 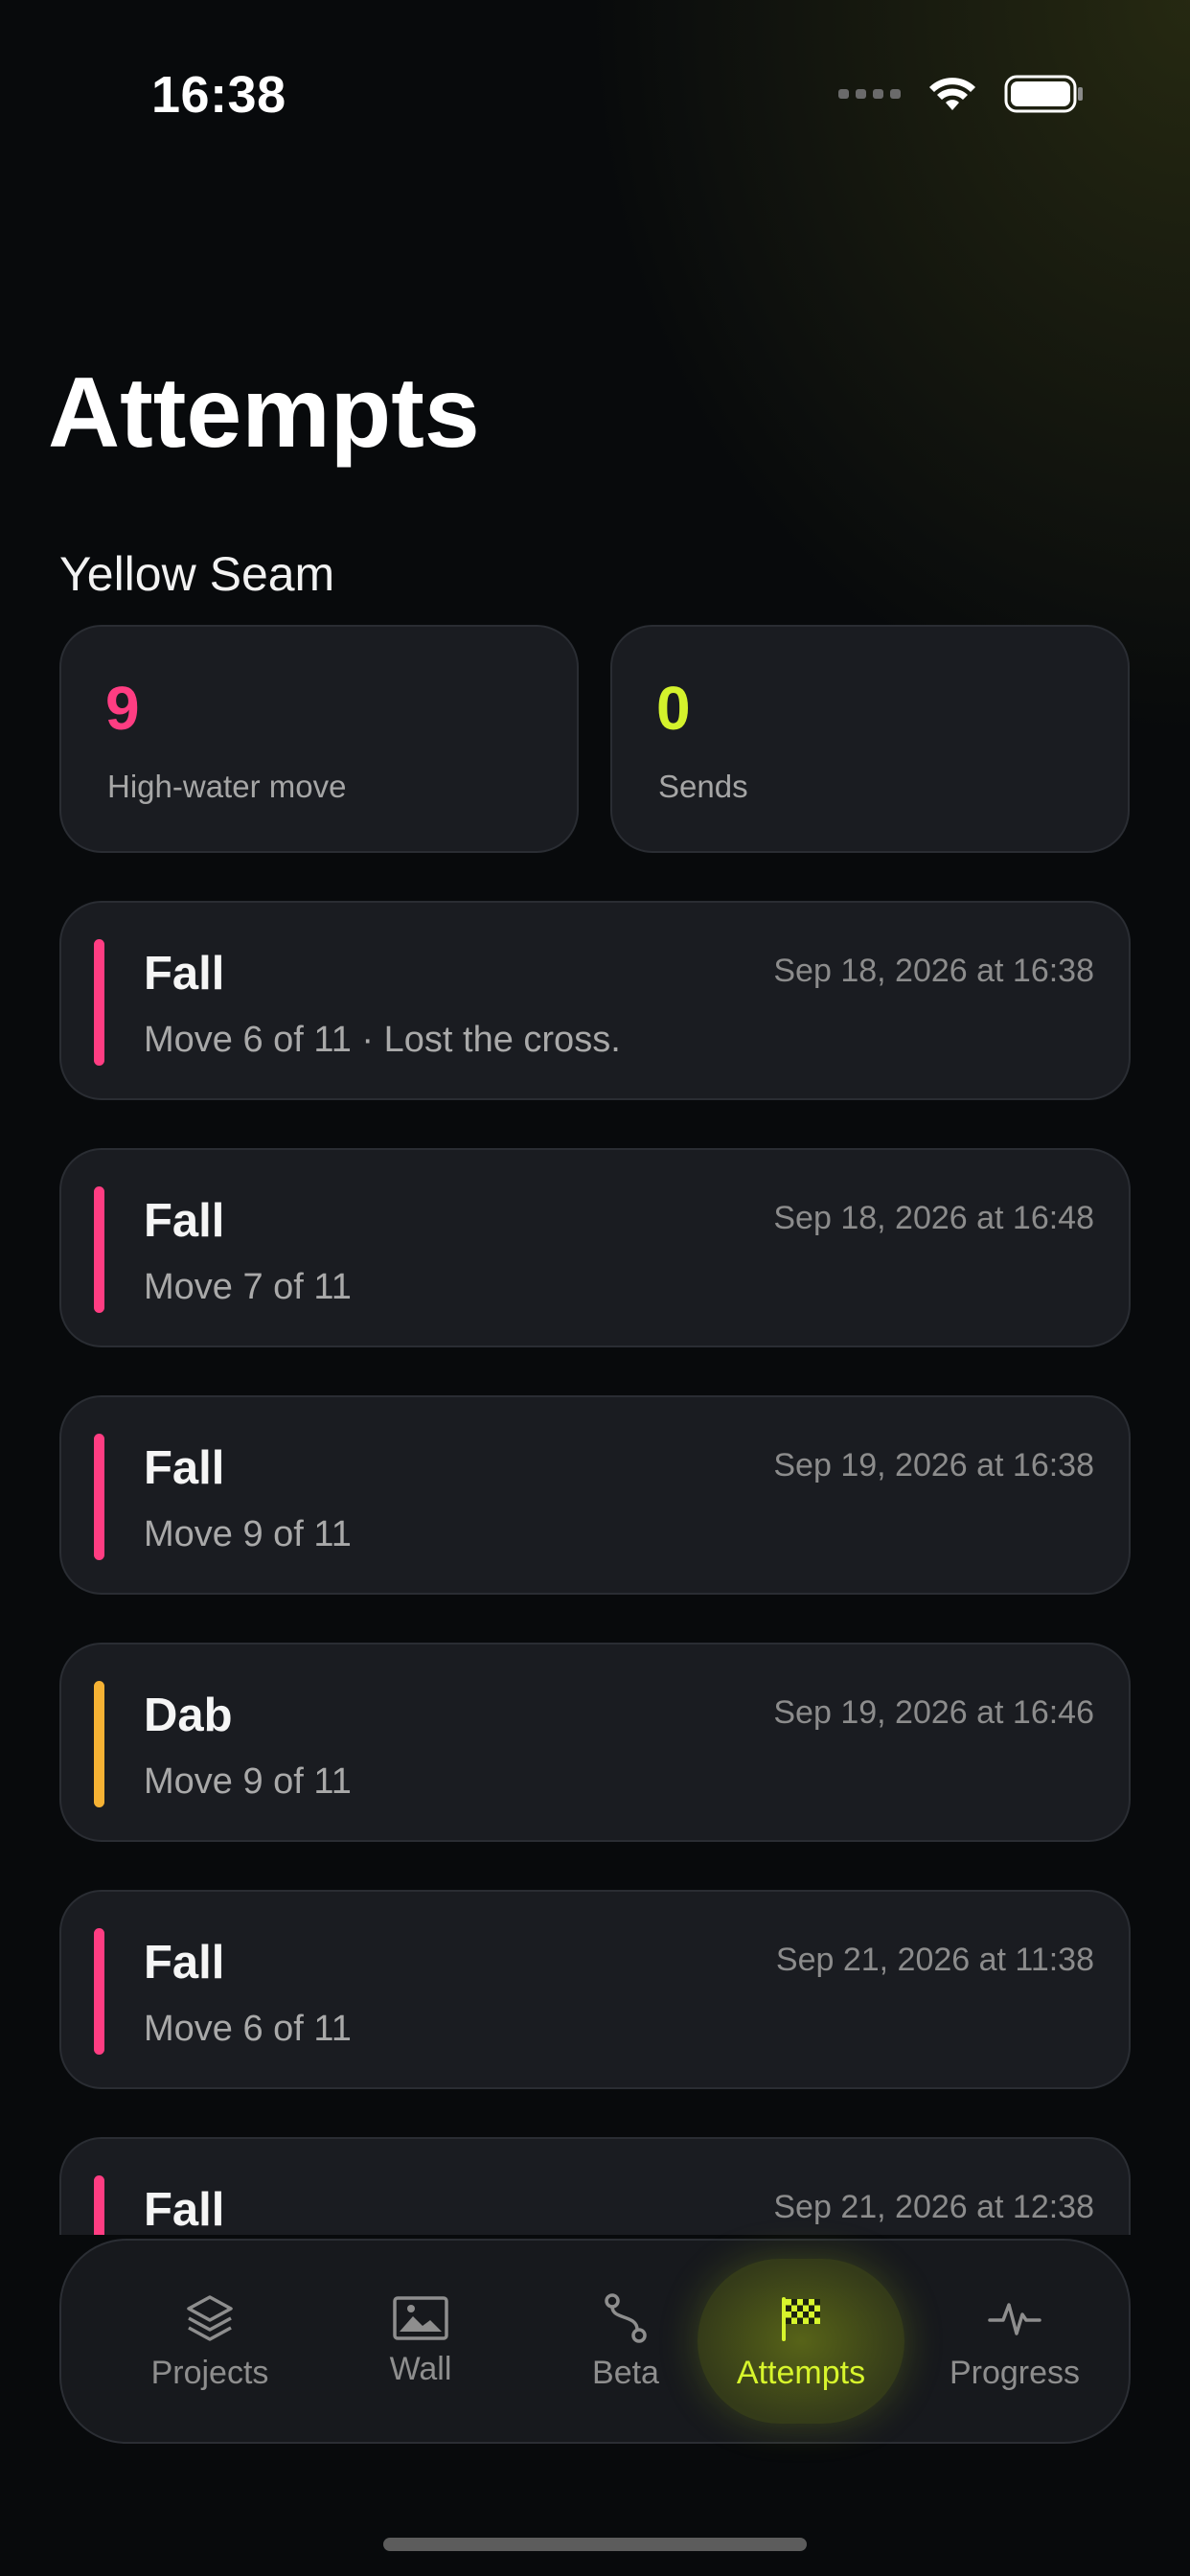 I want to click on attempt-detail: Move 6 of 11, so click(x=248, y=2029).